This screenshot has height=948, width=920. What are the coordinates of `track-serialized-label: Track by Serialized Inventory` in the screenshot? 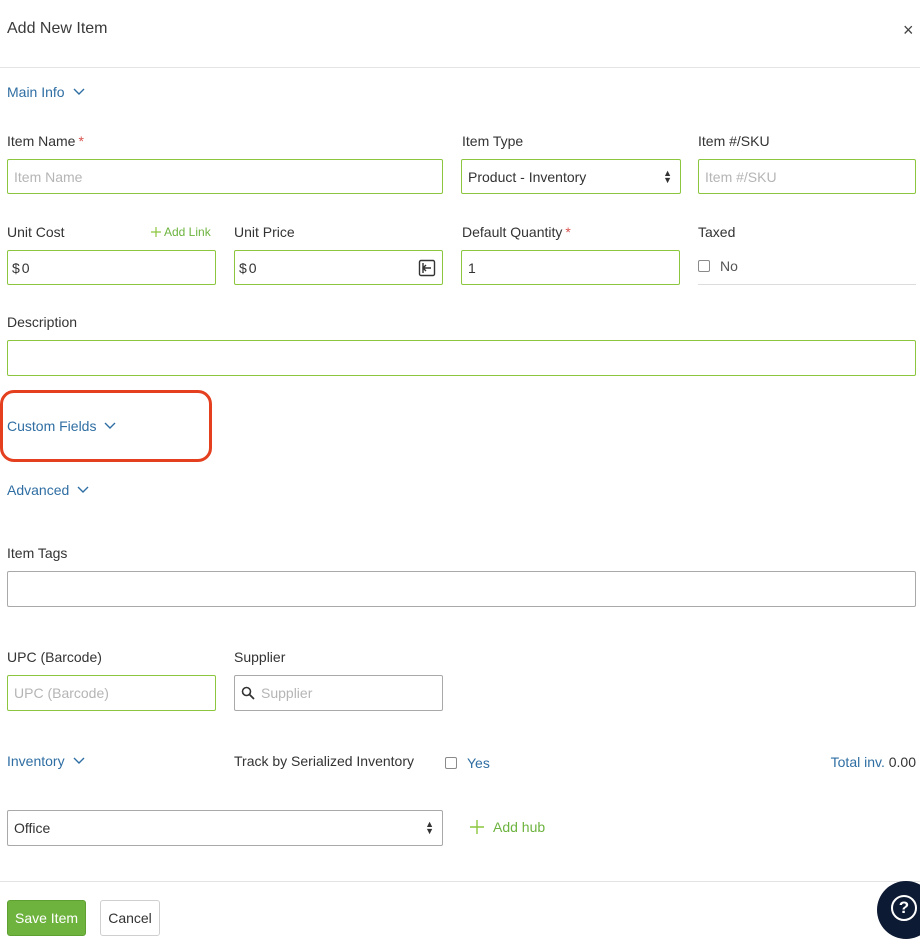 It's located at (324, 761).